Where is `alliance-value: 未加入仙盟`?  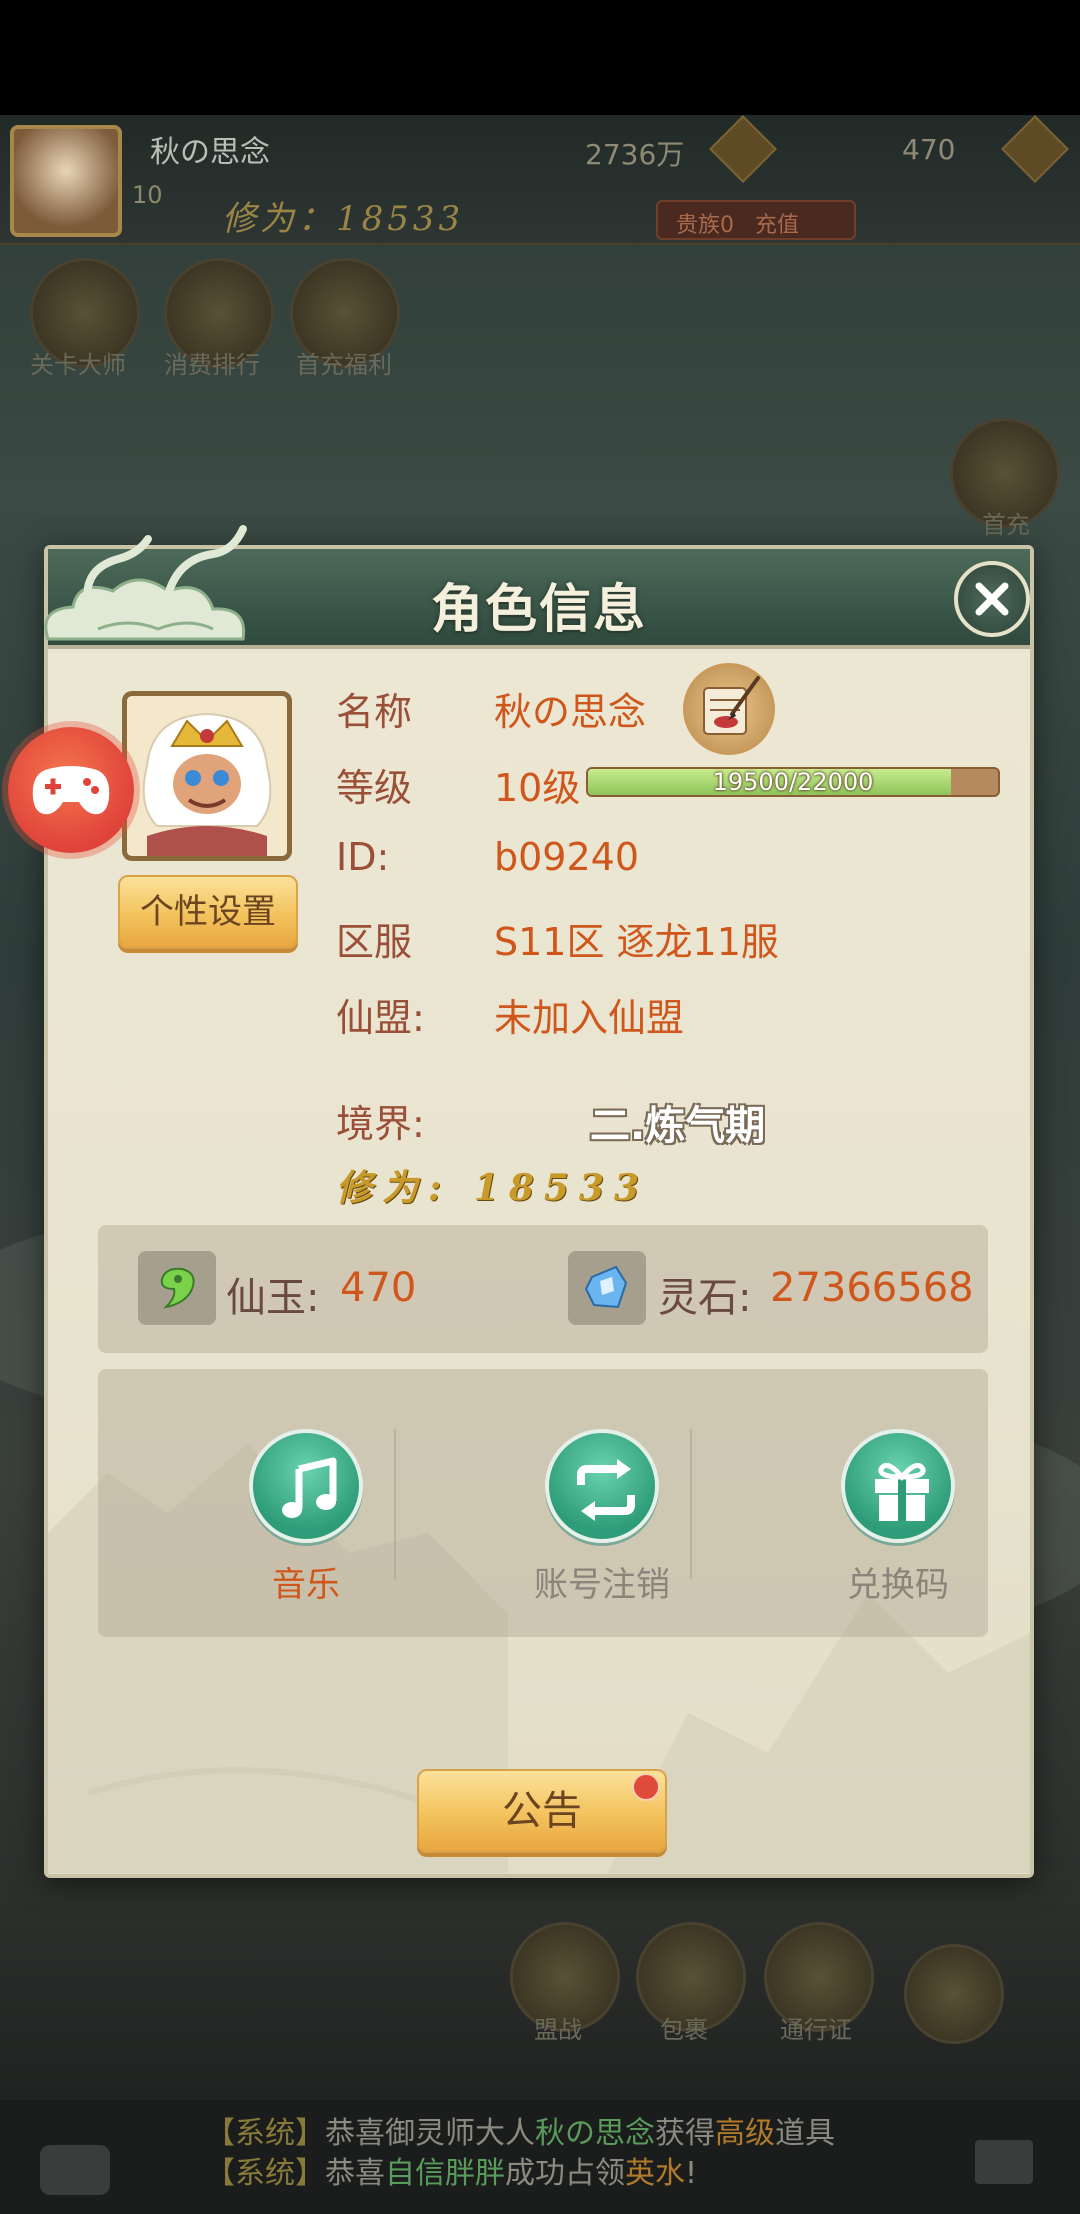
alliance-value: 未加入仙盟 is located at coordinates (589, 1018).